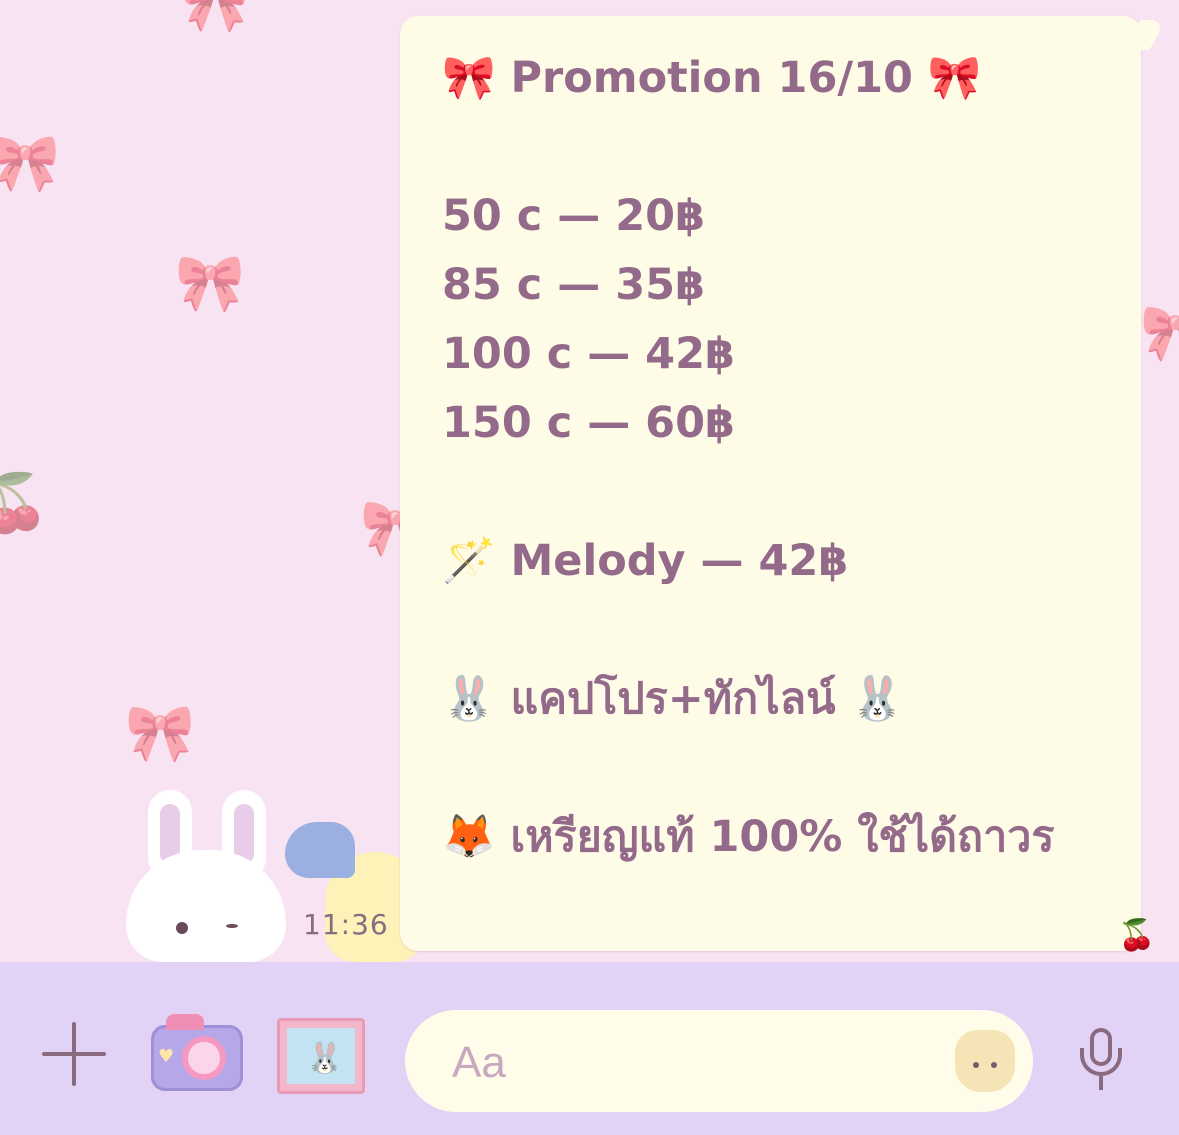  Describe the element at coordinates (25, 503) in the screenshot. I see `cherry-decoration: 🍒` at that location.